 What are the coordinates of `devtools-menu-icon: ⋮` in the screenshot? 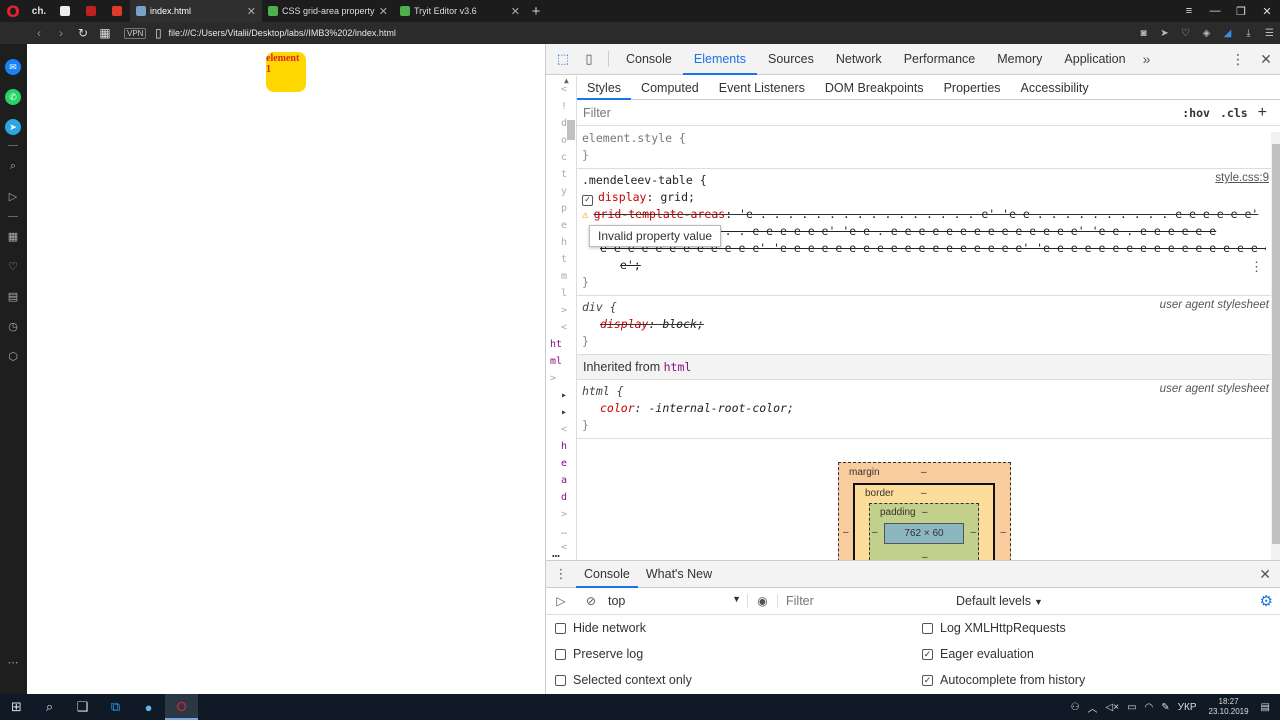 It's located at (1238, 59).